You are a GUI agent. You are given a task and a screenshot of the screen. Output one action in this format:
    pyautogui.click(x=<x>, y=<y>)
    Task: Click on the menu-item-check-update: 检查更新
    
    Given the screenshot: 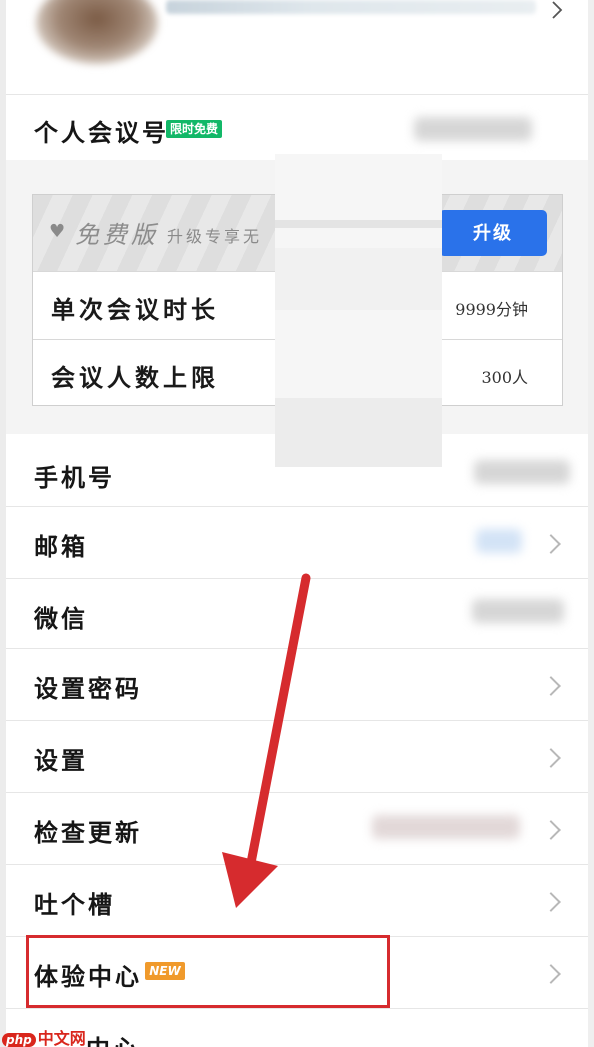 What is the action you would take?
    pyautogui.click(x=297, y=828)
    